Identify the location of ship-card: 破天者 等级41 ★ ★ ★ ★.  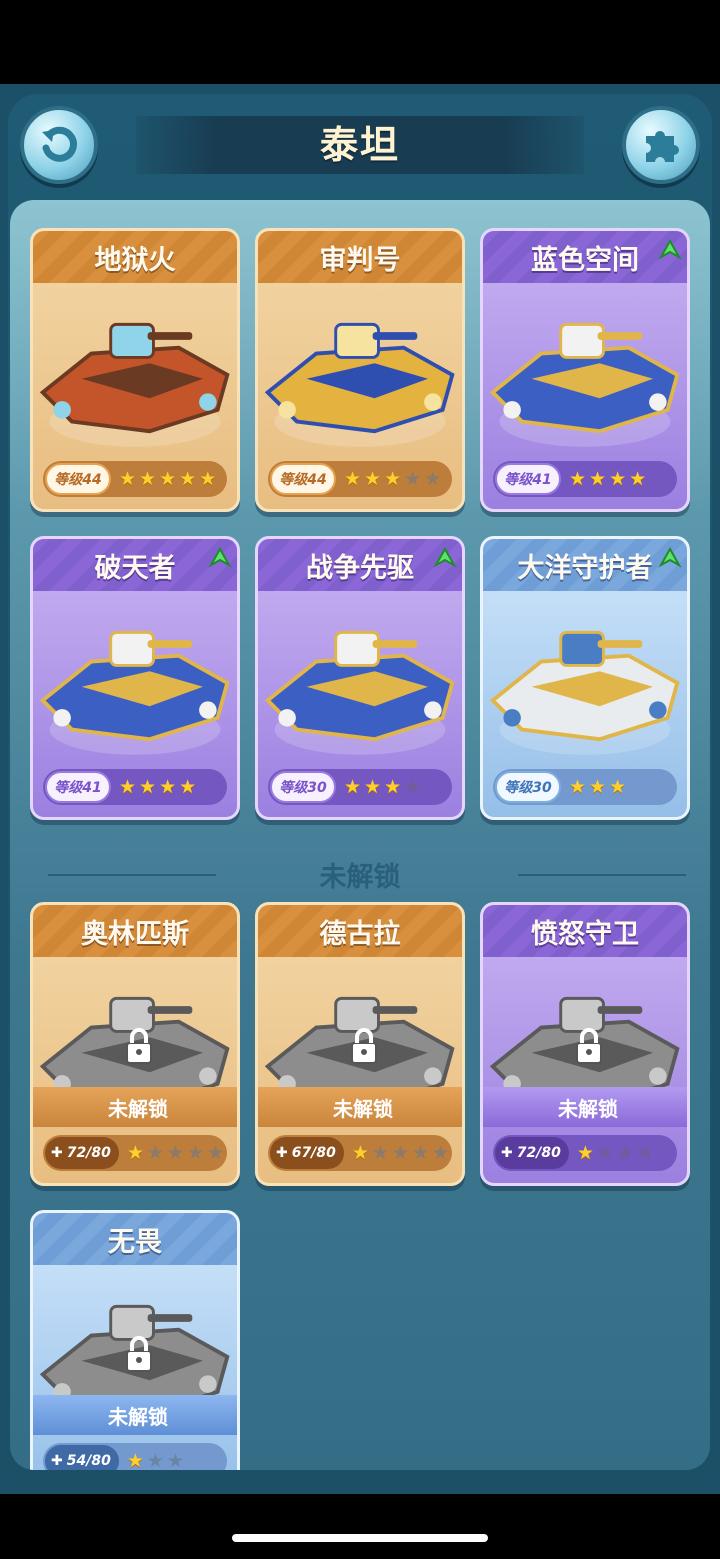
(135, 678).